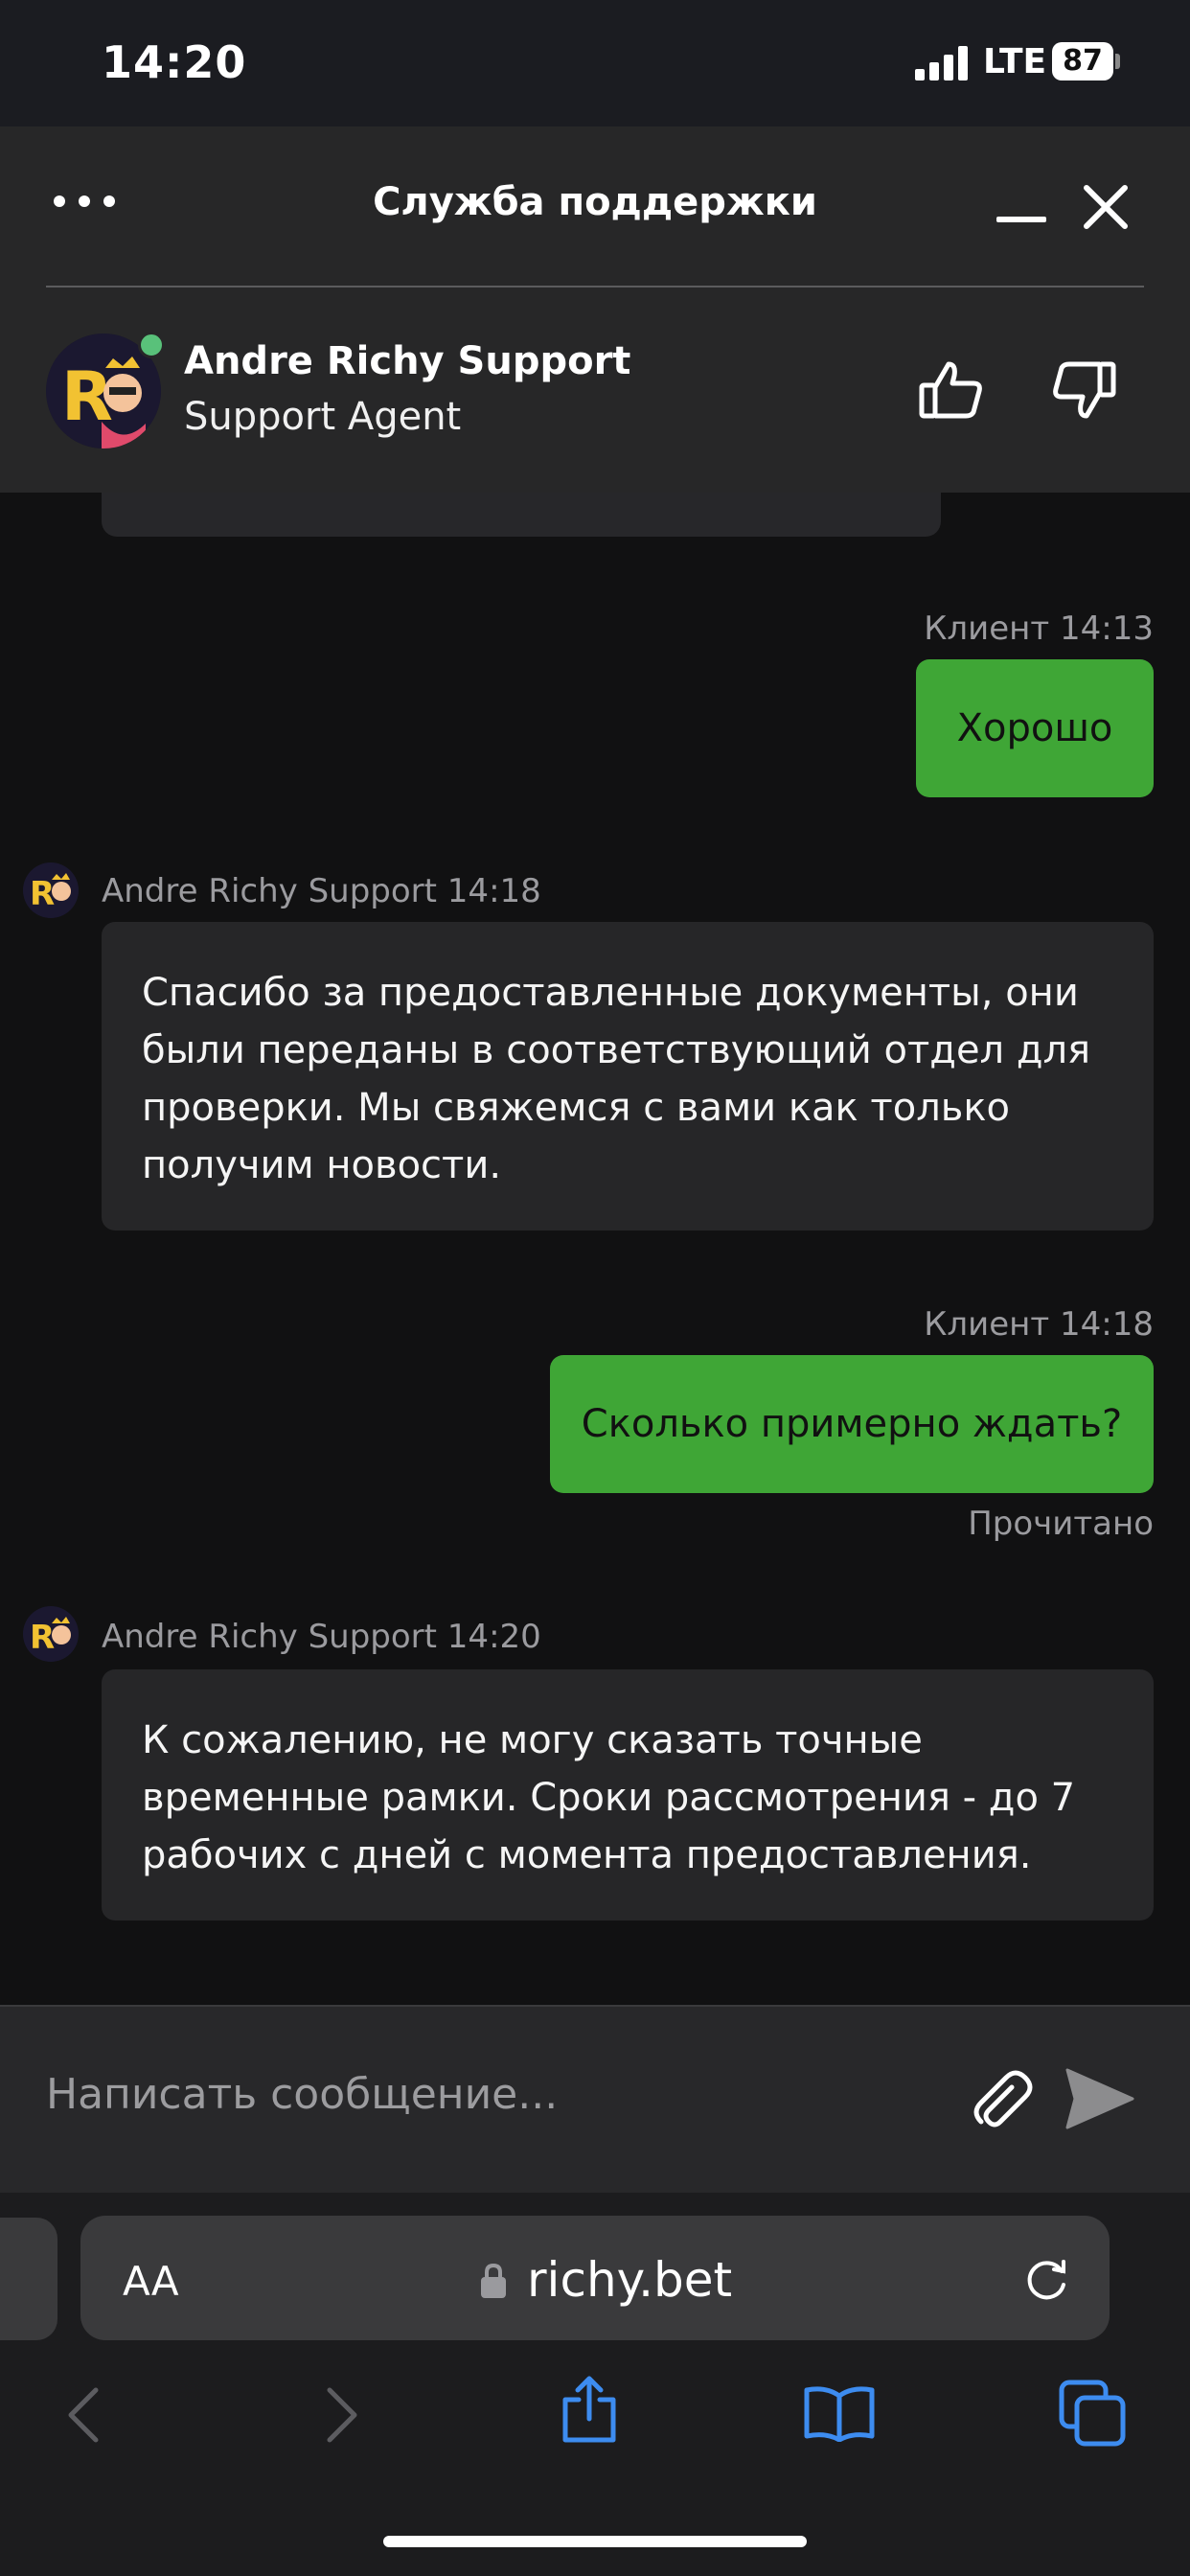 This screenshot has height=2576, width=1190. Describe the element at coordinates (1061, 1524) in the screenshot. I see `read-receipt: Прочитано` at that location.